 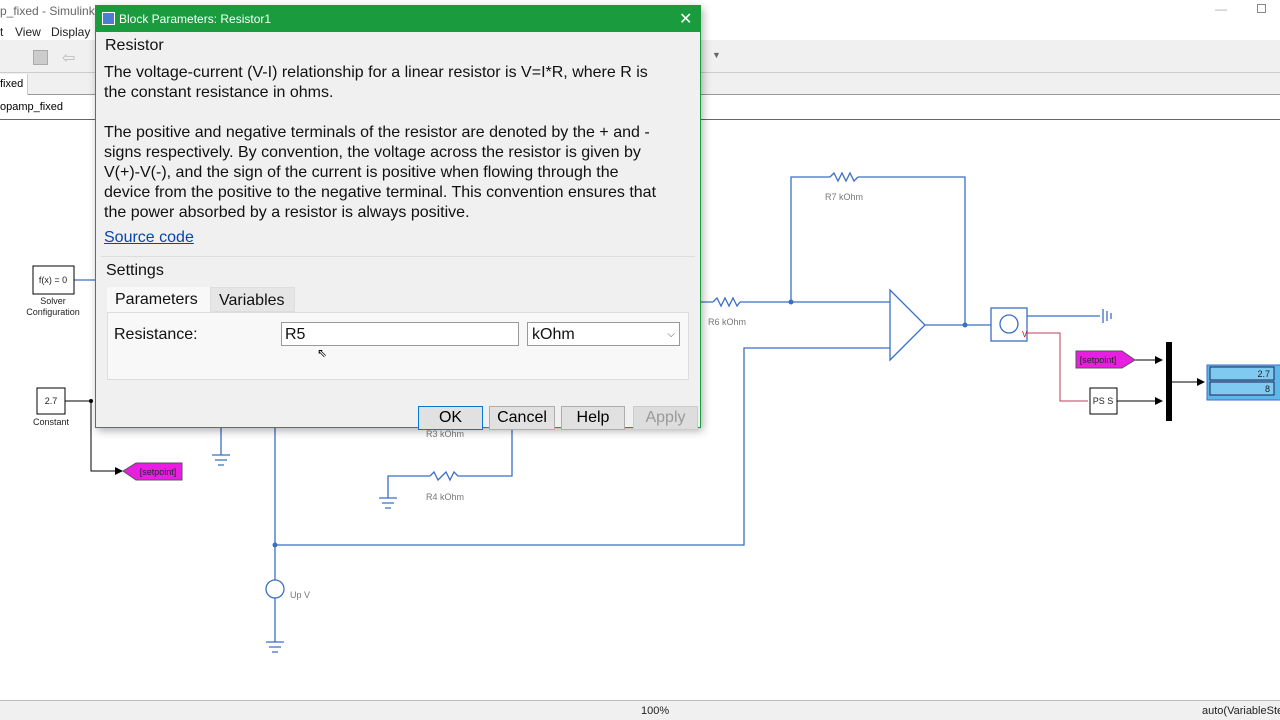 What do you see at coordinates (1169, 381) in the screenshot?
I see `mux-block` at bounding box center [1169, 381].